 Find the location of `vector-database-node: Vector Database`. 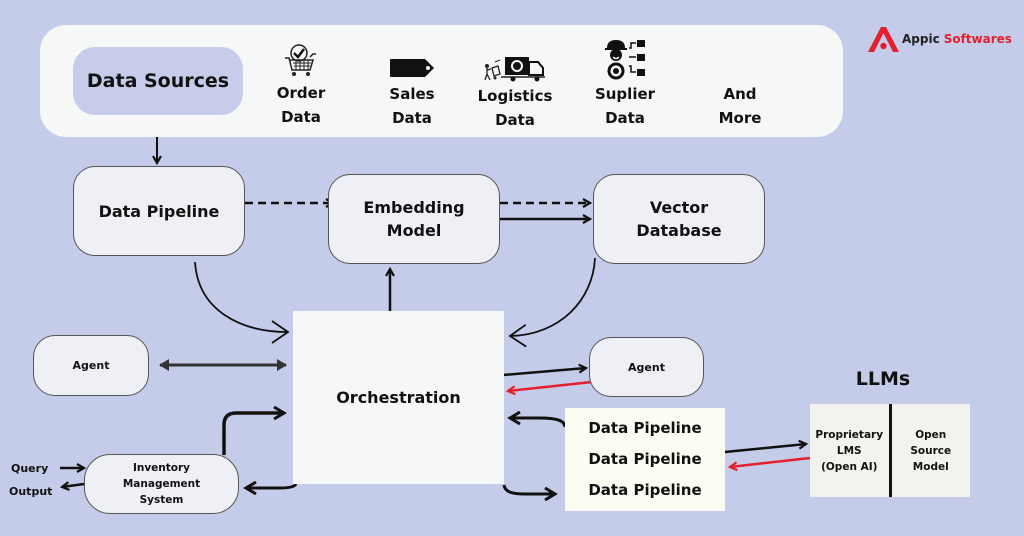

vector-database-node: Vector Database is located at coordinates (679, 219).